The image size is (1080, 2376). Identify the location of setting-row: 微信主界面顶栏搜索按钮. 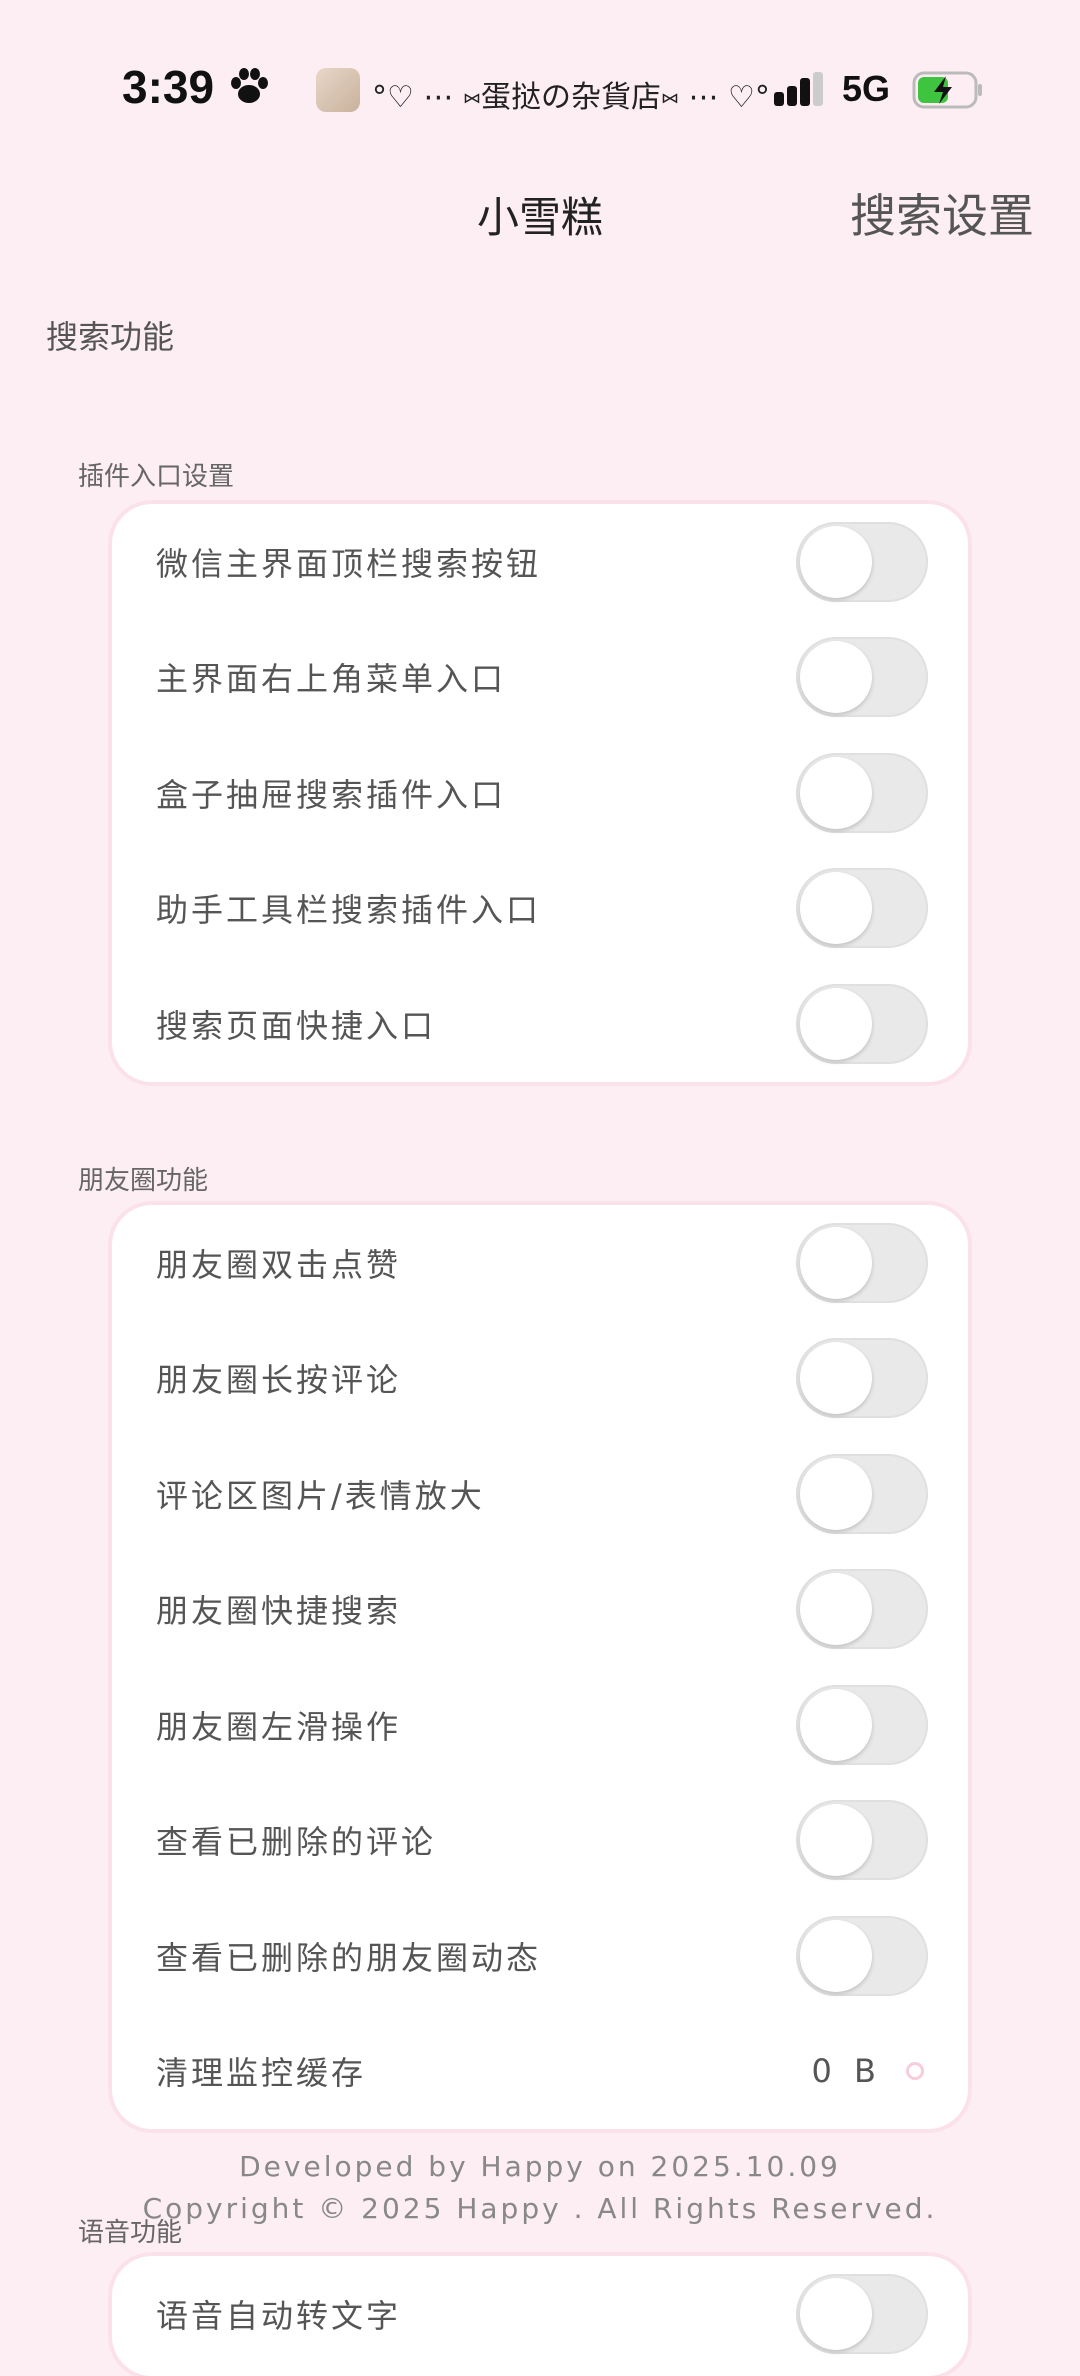
(540, 562).